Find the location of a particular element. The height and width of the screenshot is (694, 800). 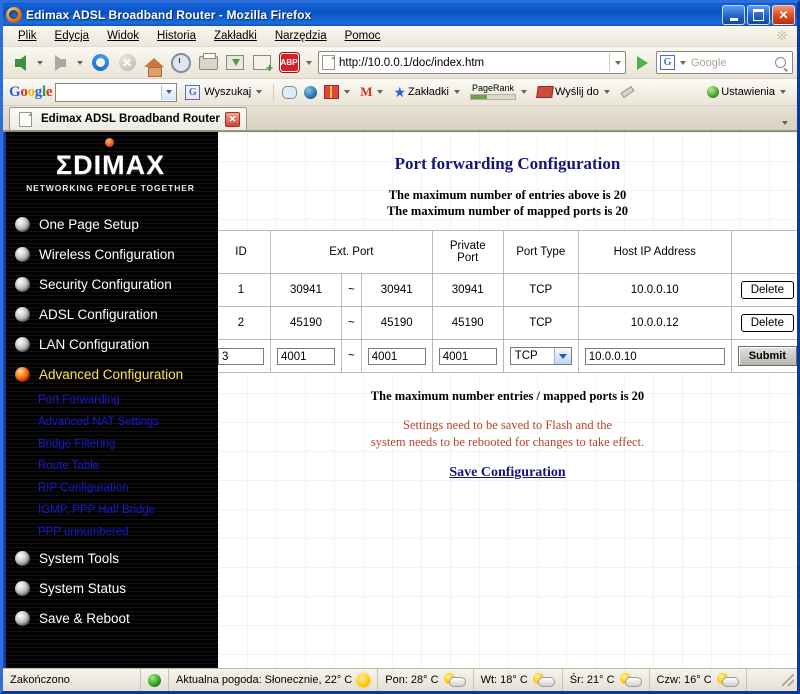

weather-current-cell: Aktualna pogoda: Słonecznie, 22° C is located at coordinates (274, 680).